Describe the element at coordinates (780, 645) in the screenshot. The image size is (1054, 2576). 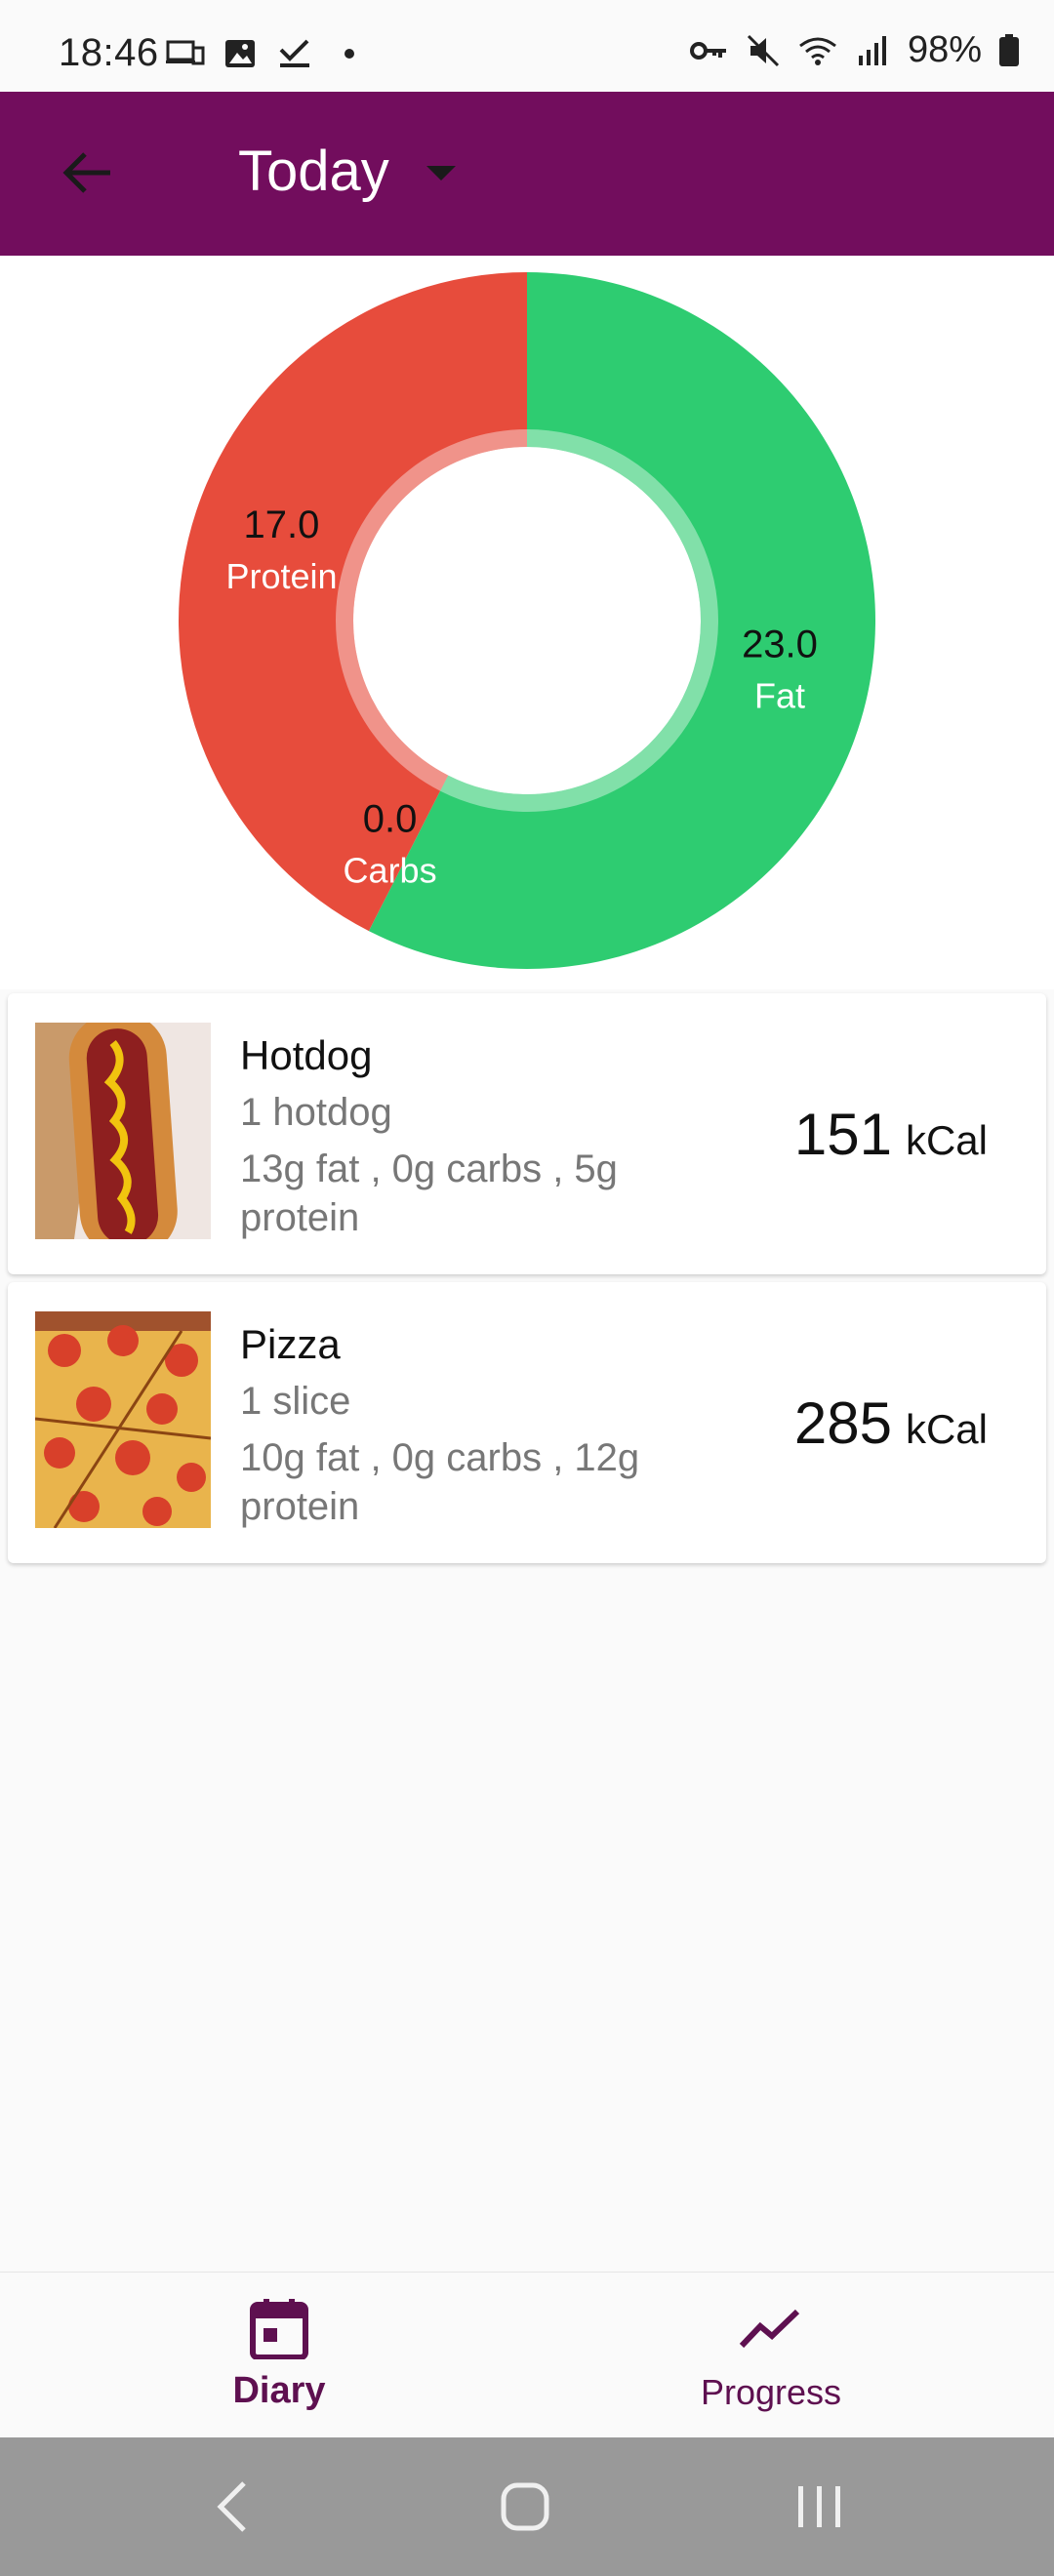
I see `slice-value-fat: 23.0` at that location.